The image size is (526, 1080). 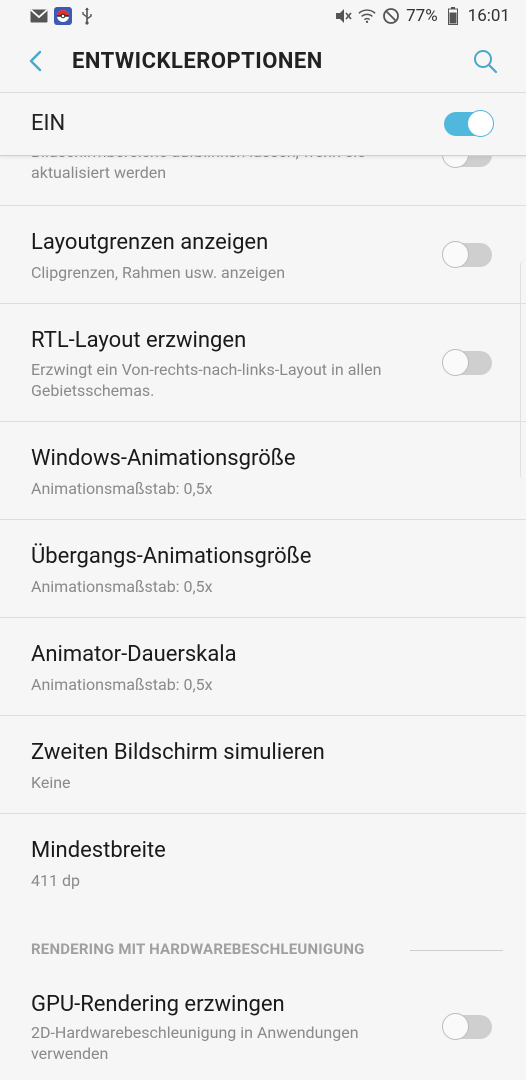 What do you see at coordinates (98, 850) in the screenshot?
I see `list-item-title: Mindestbreite` at bounding box center [98, 850].